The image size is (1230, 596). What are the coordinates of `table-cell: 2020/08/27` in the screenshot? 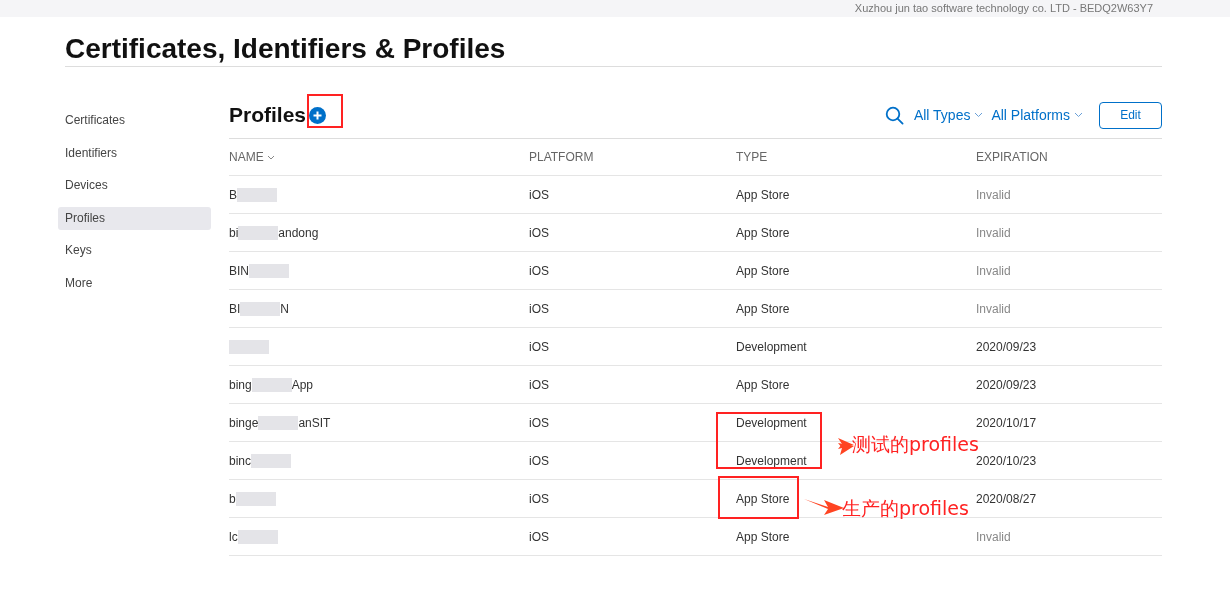 It's located at (1006, 498).